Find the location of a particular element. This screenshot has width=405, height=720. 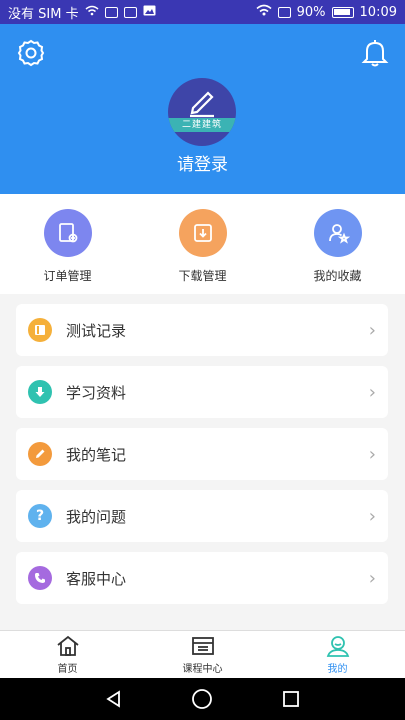

bell-icon is located at coordinates (375, 53).